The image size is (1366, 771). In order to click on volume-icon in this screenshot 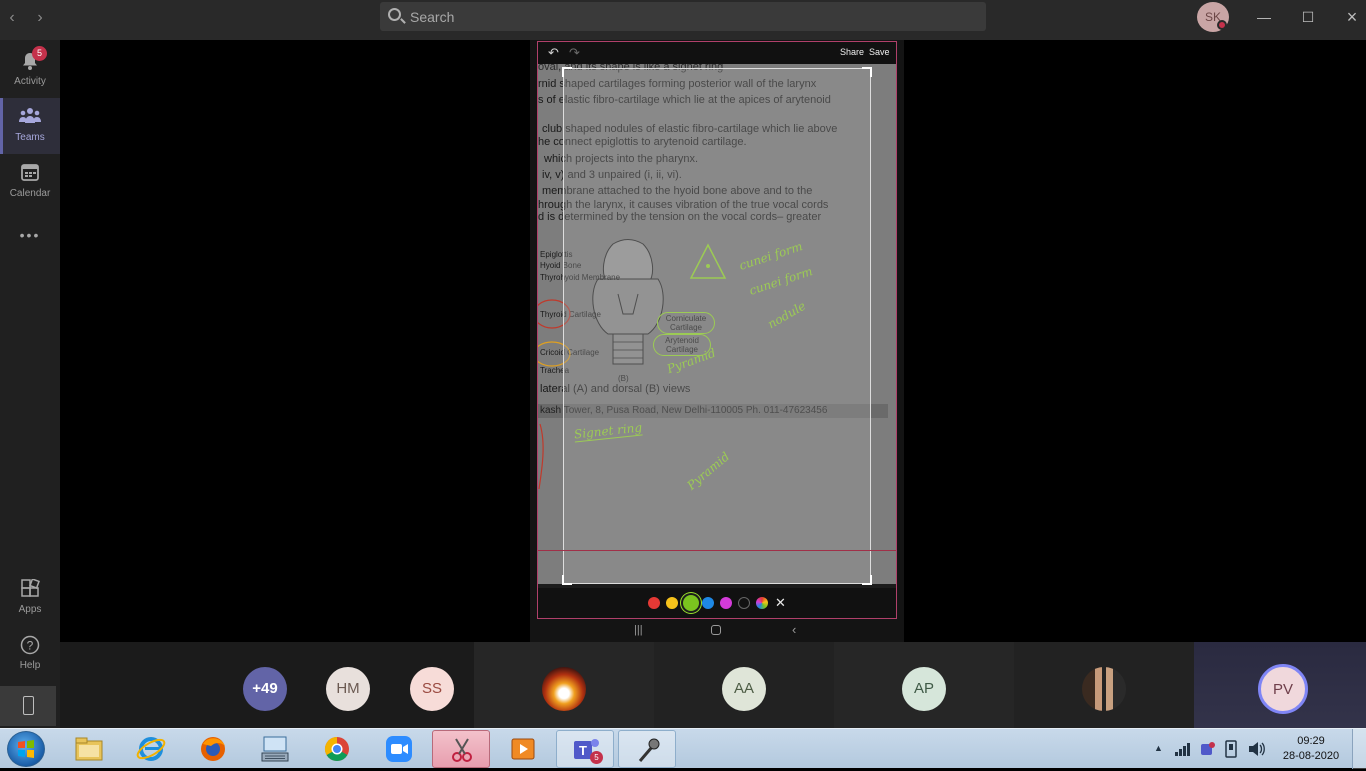, I will do `click(1257, 749)`.